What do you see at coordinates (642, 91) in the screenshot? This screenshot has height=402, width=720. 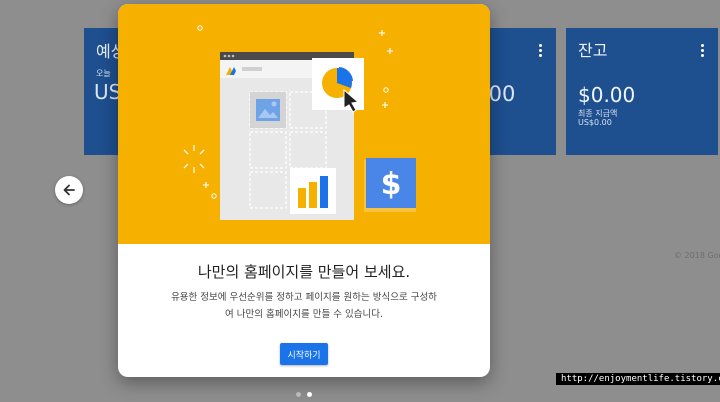 I see `balance-card: 잔고 $0.00 최종 지급액 US$0.00` at bounding box center [642, 91].